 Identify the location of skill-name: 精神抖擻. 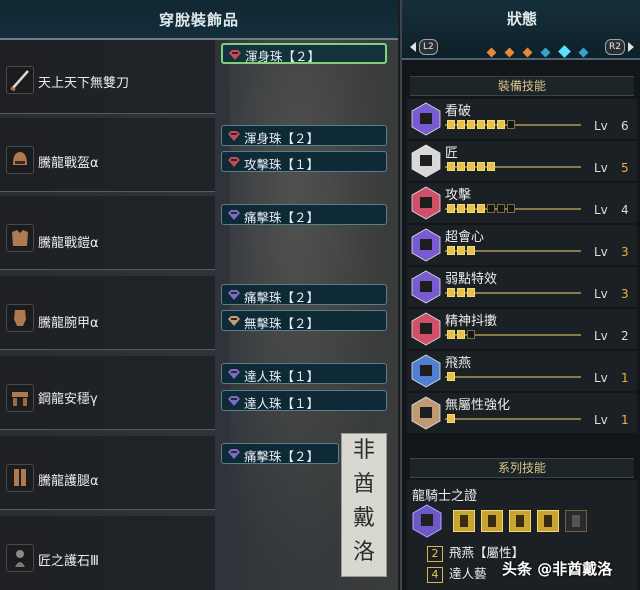
(471, 321).